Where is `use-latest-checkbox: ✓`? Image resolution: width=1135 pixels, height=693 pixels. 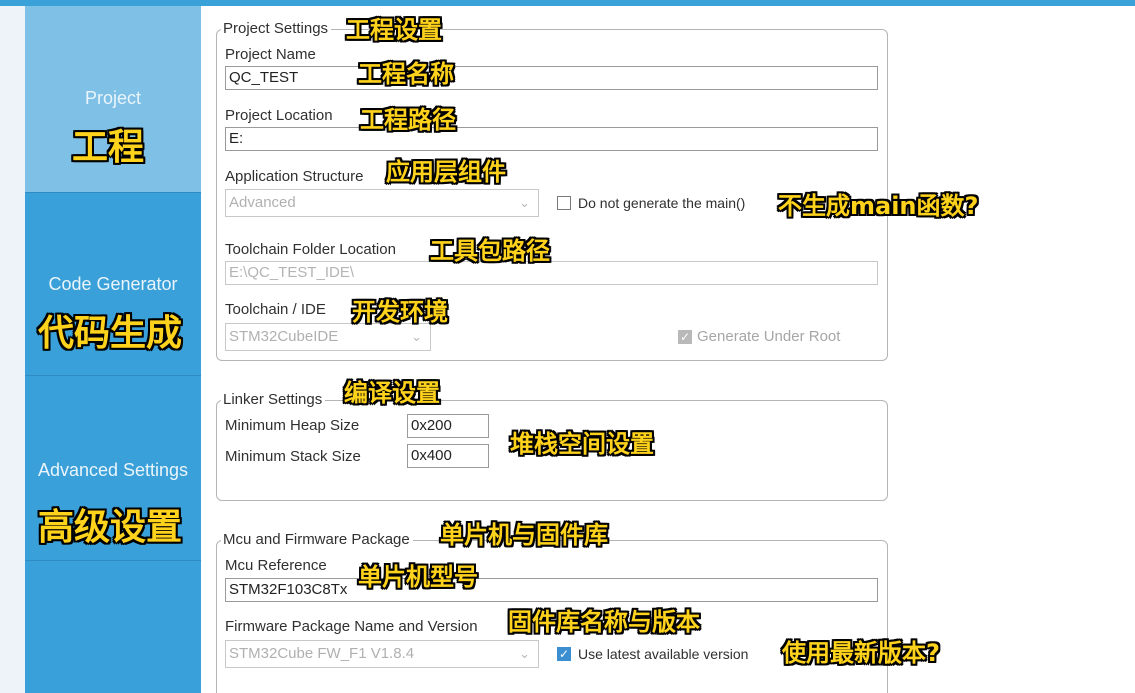
use-latest-checkbox: ✓ is located at coordinates (564, 654).